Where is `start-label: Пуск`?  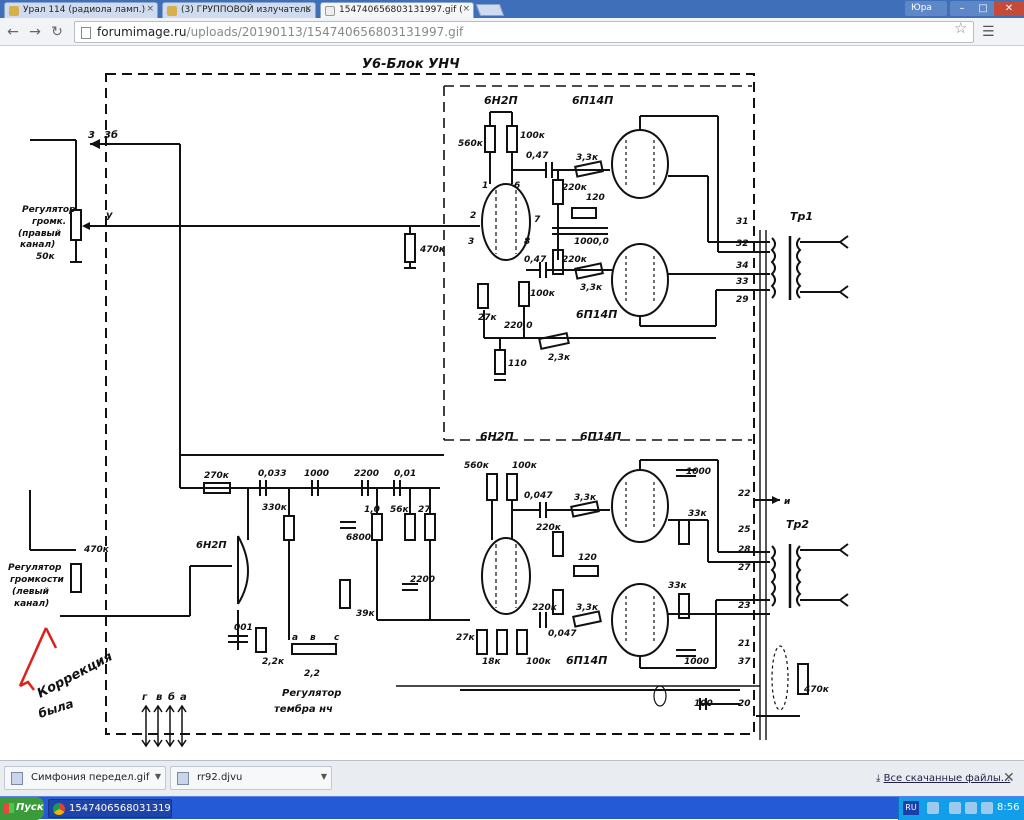 start-label: Пуск is located at coordinates (30, 807).